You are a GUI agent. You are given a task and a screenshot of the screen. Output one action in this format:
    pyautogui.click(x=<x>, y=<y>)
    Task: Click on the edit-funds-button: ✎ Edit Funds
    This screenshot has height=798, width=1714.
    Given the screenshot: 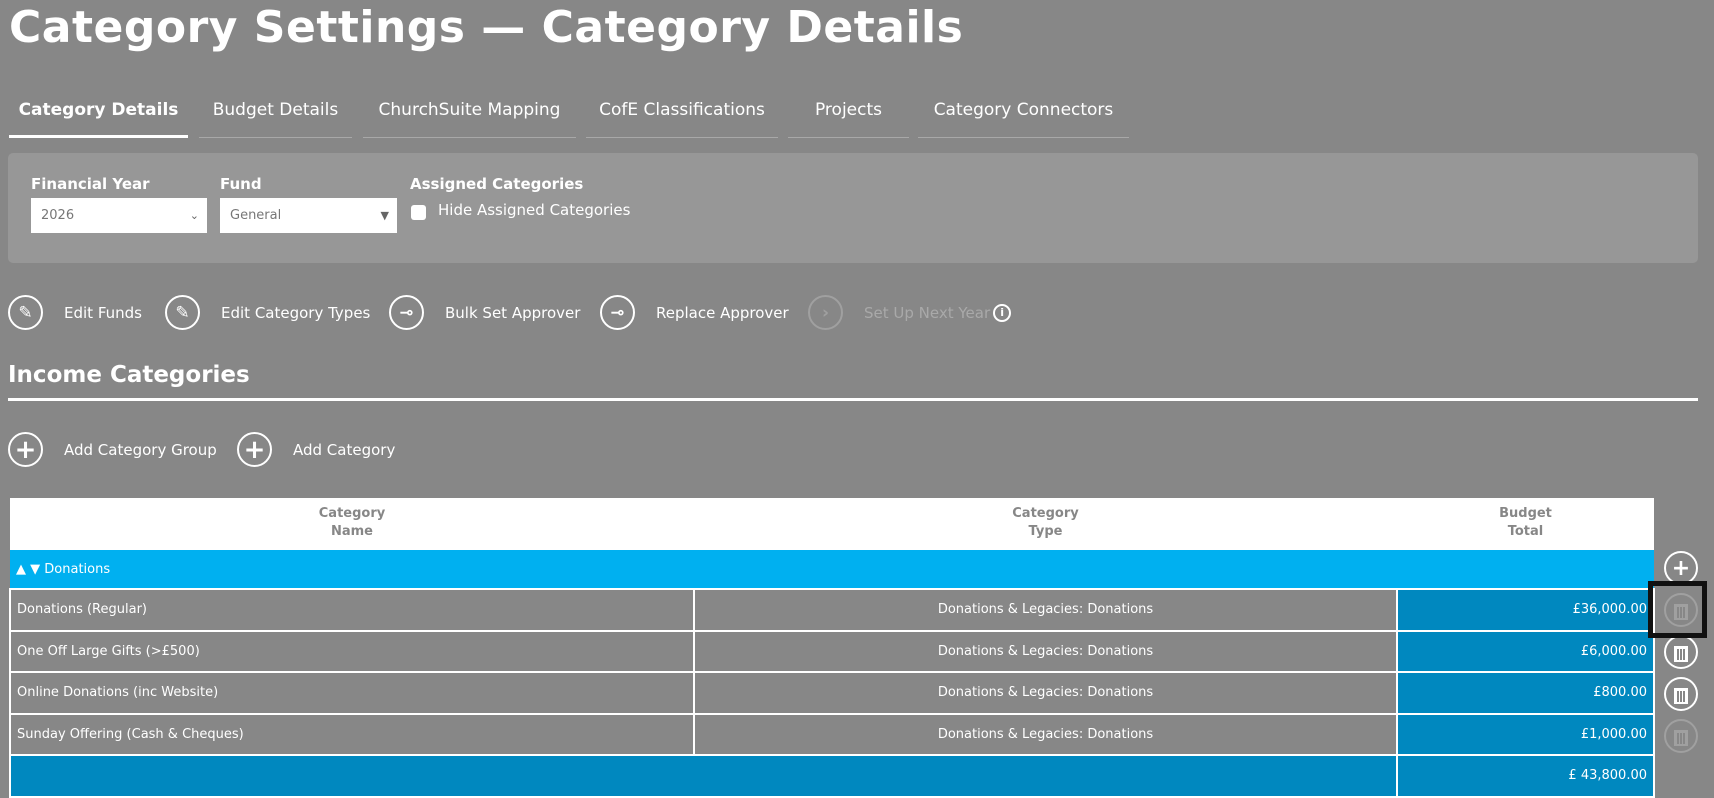 What is the action you would take?
    pyautogui.click(x=75, y=312)
    